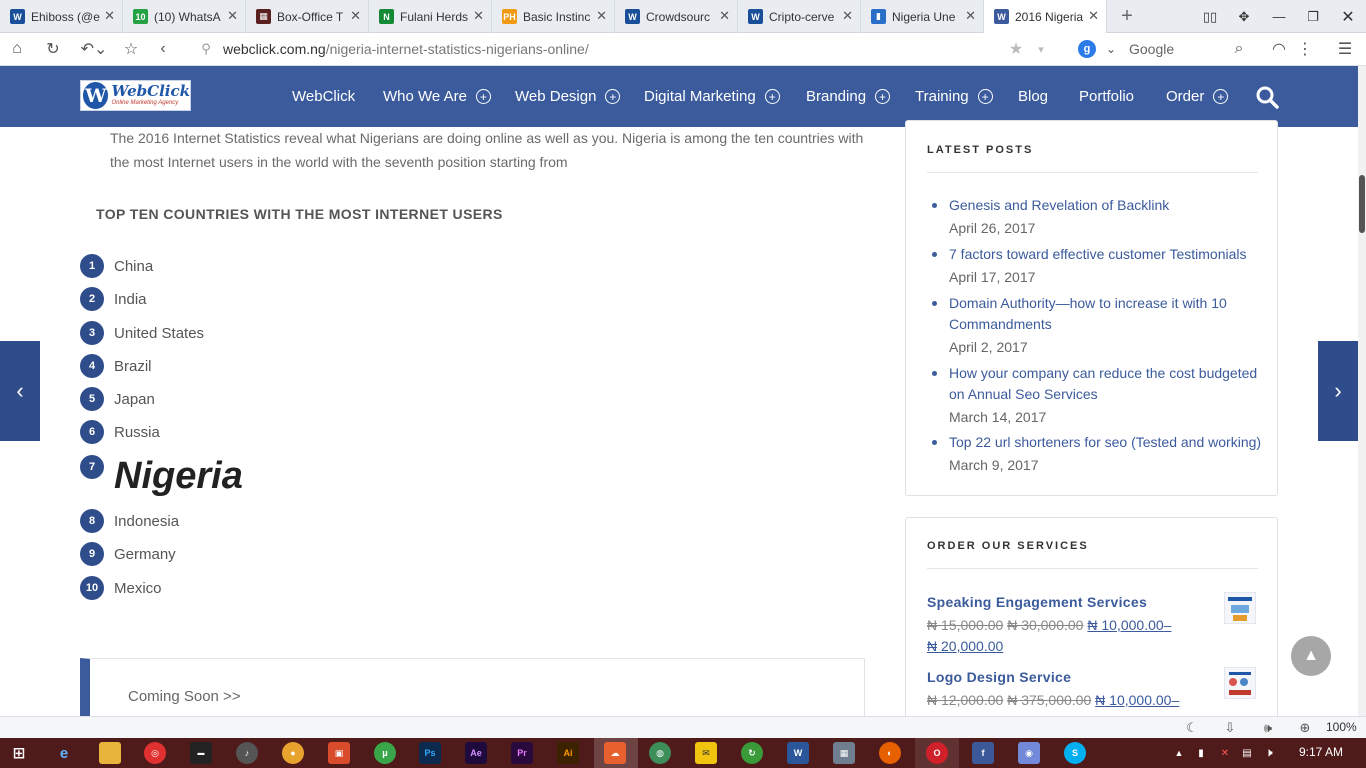 This screenshot has width=1366, height=768. Describe the element at coordinates (184, 16) in the screenshot. I see `browser-tab: 10 (10) WhatsA ✕` at that location.